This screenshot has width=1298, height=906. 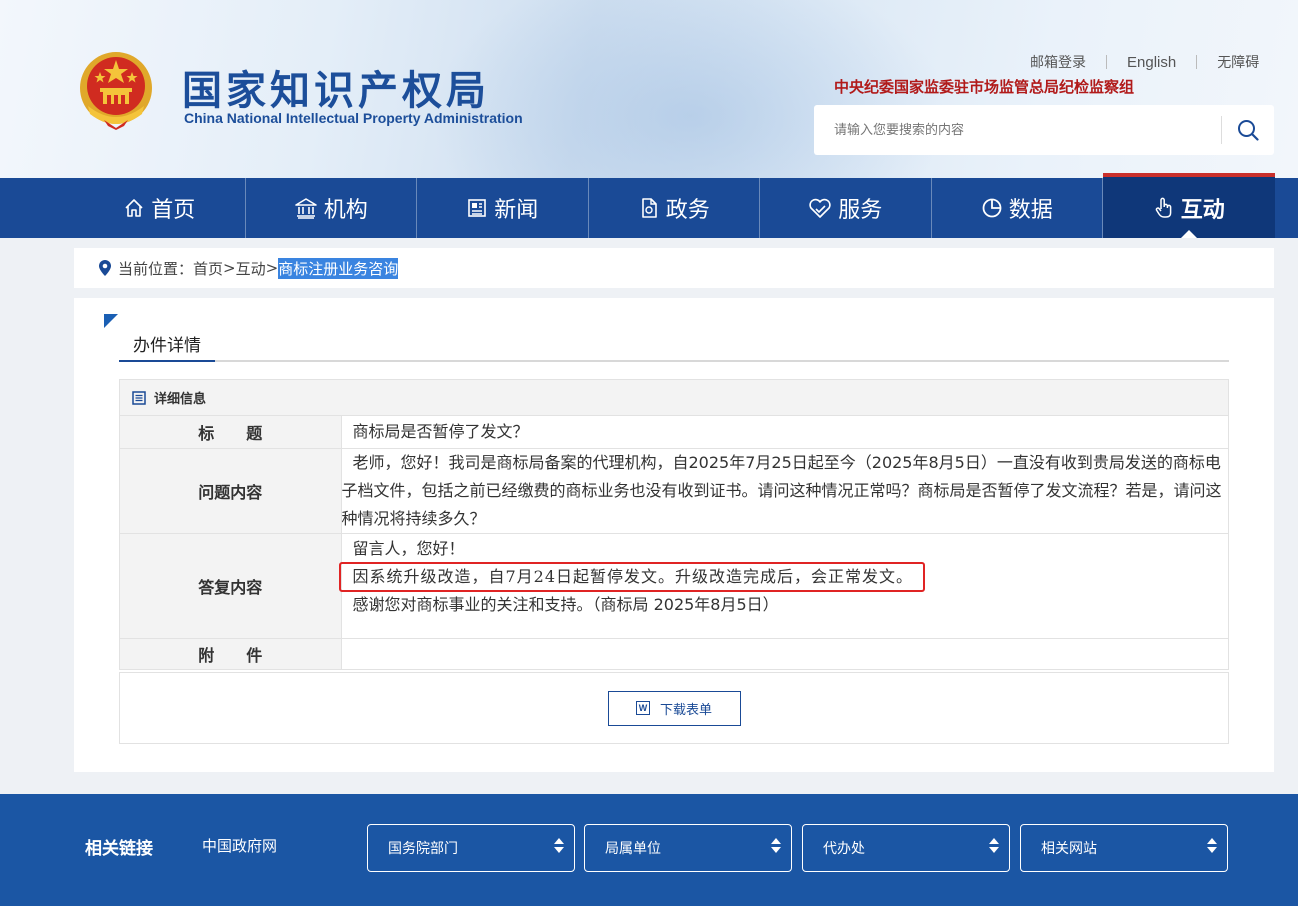 I want to click on download-area: W 下载表单, so click(x=674, y=708).